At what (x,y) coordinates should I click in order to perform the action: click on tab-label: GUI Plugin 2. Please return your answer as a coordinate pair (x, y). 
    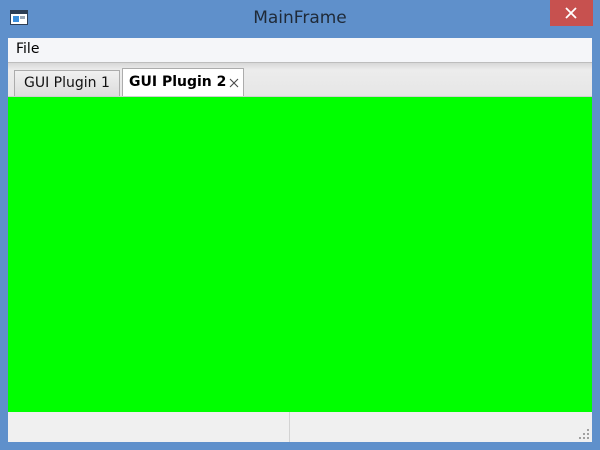
    Looking at the image, I should click on (178, 82).